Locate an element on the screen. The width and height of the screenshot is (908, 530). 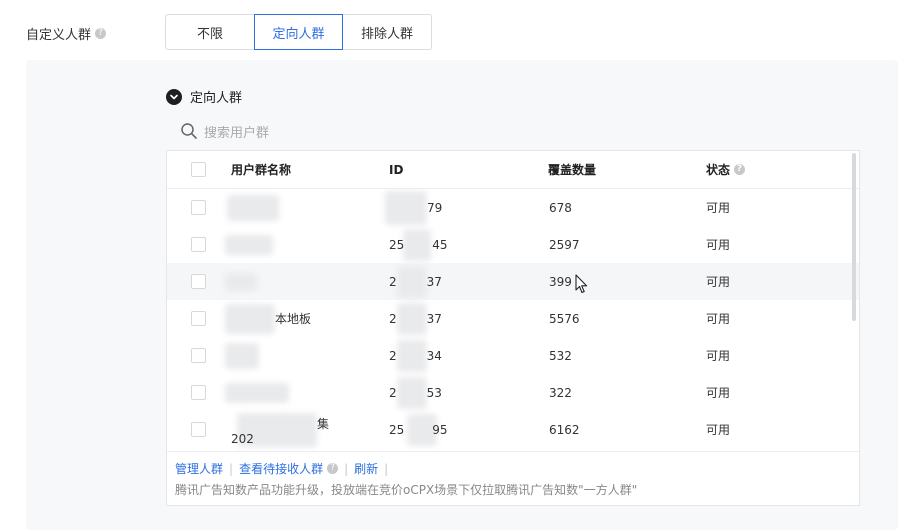
select-all-checkbox is located at coordinates (198, 169).